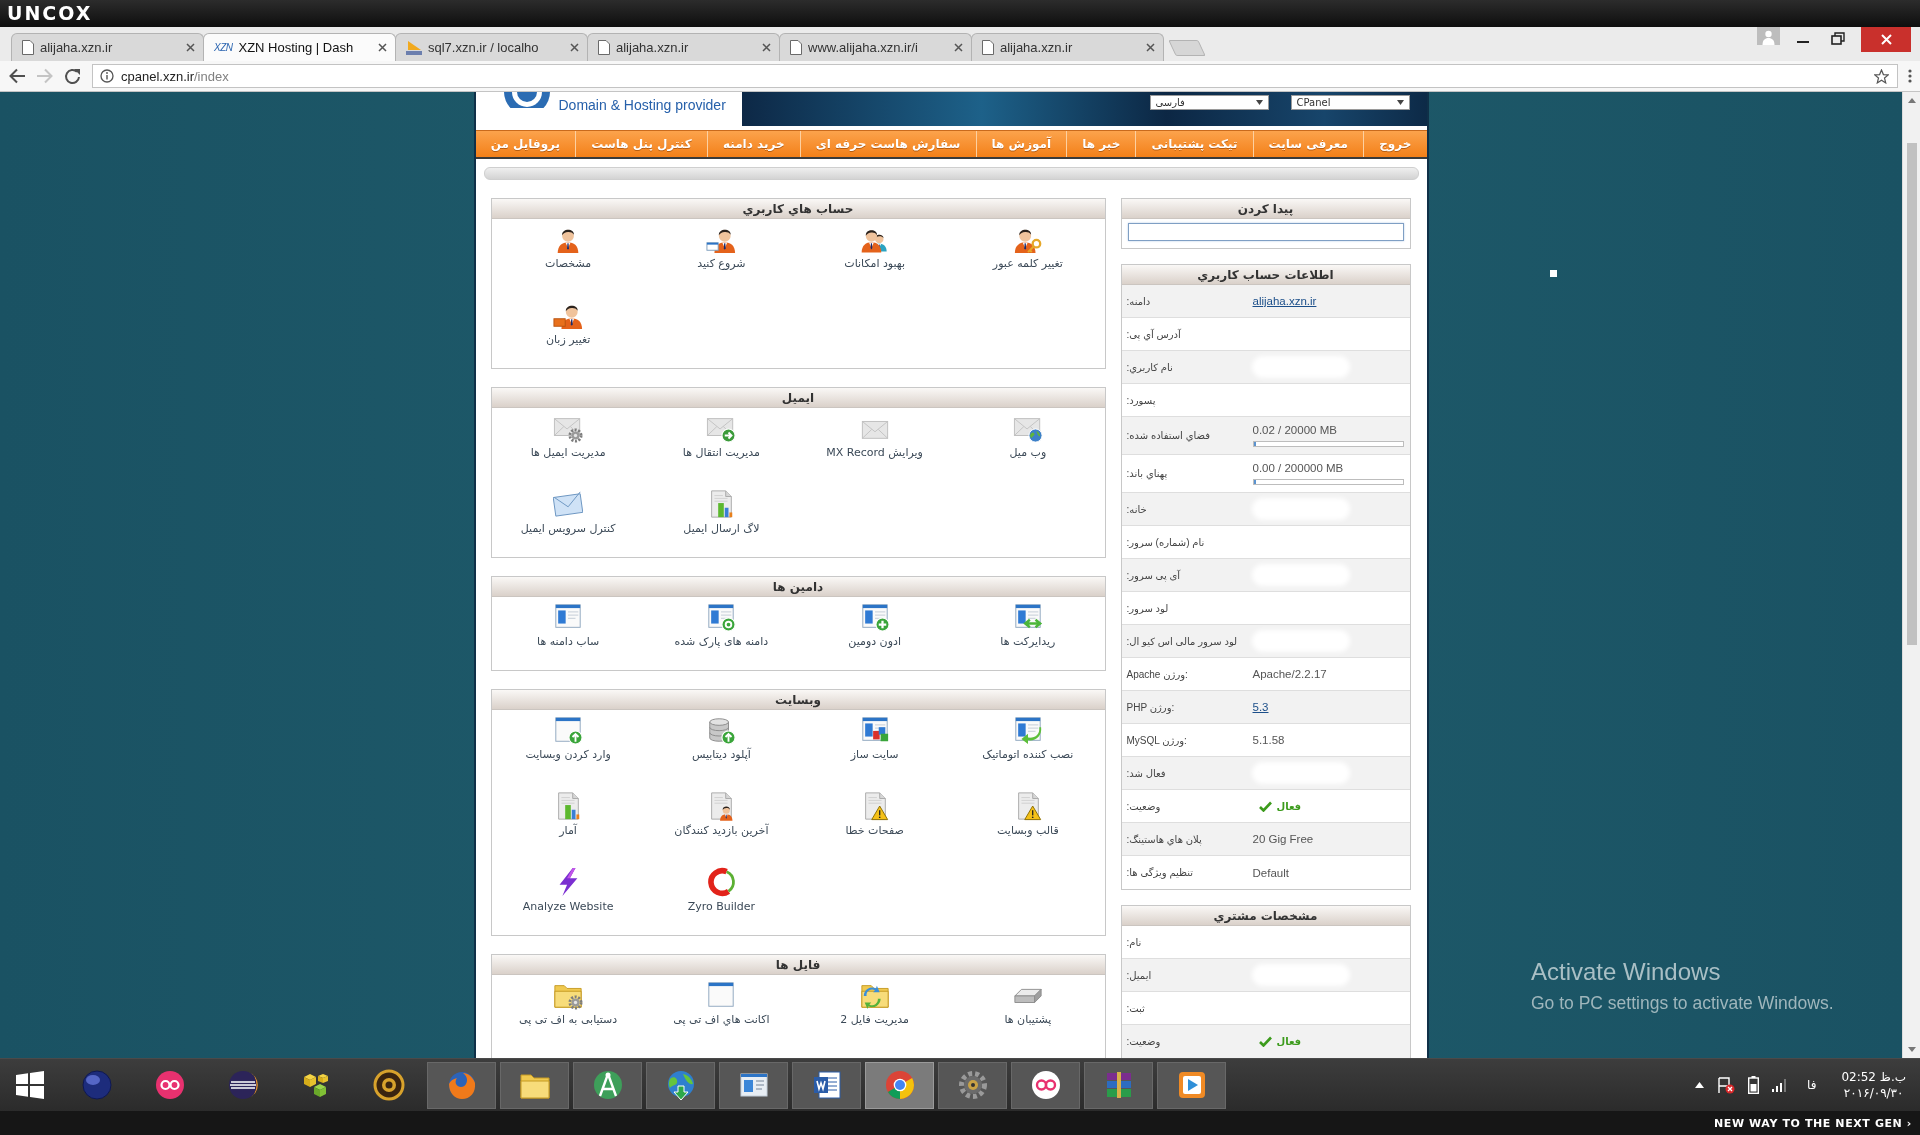  I want to click on star-icon, so click(1881, 76).